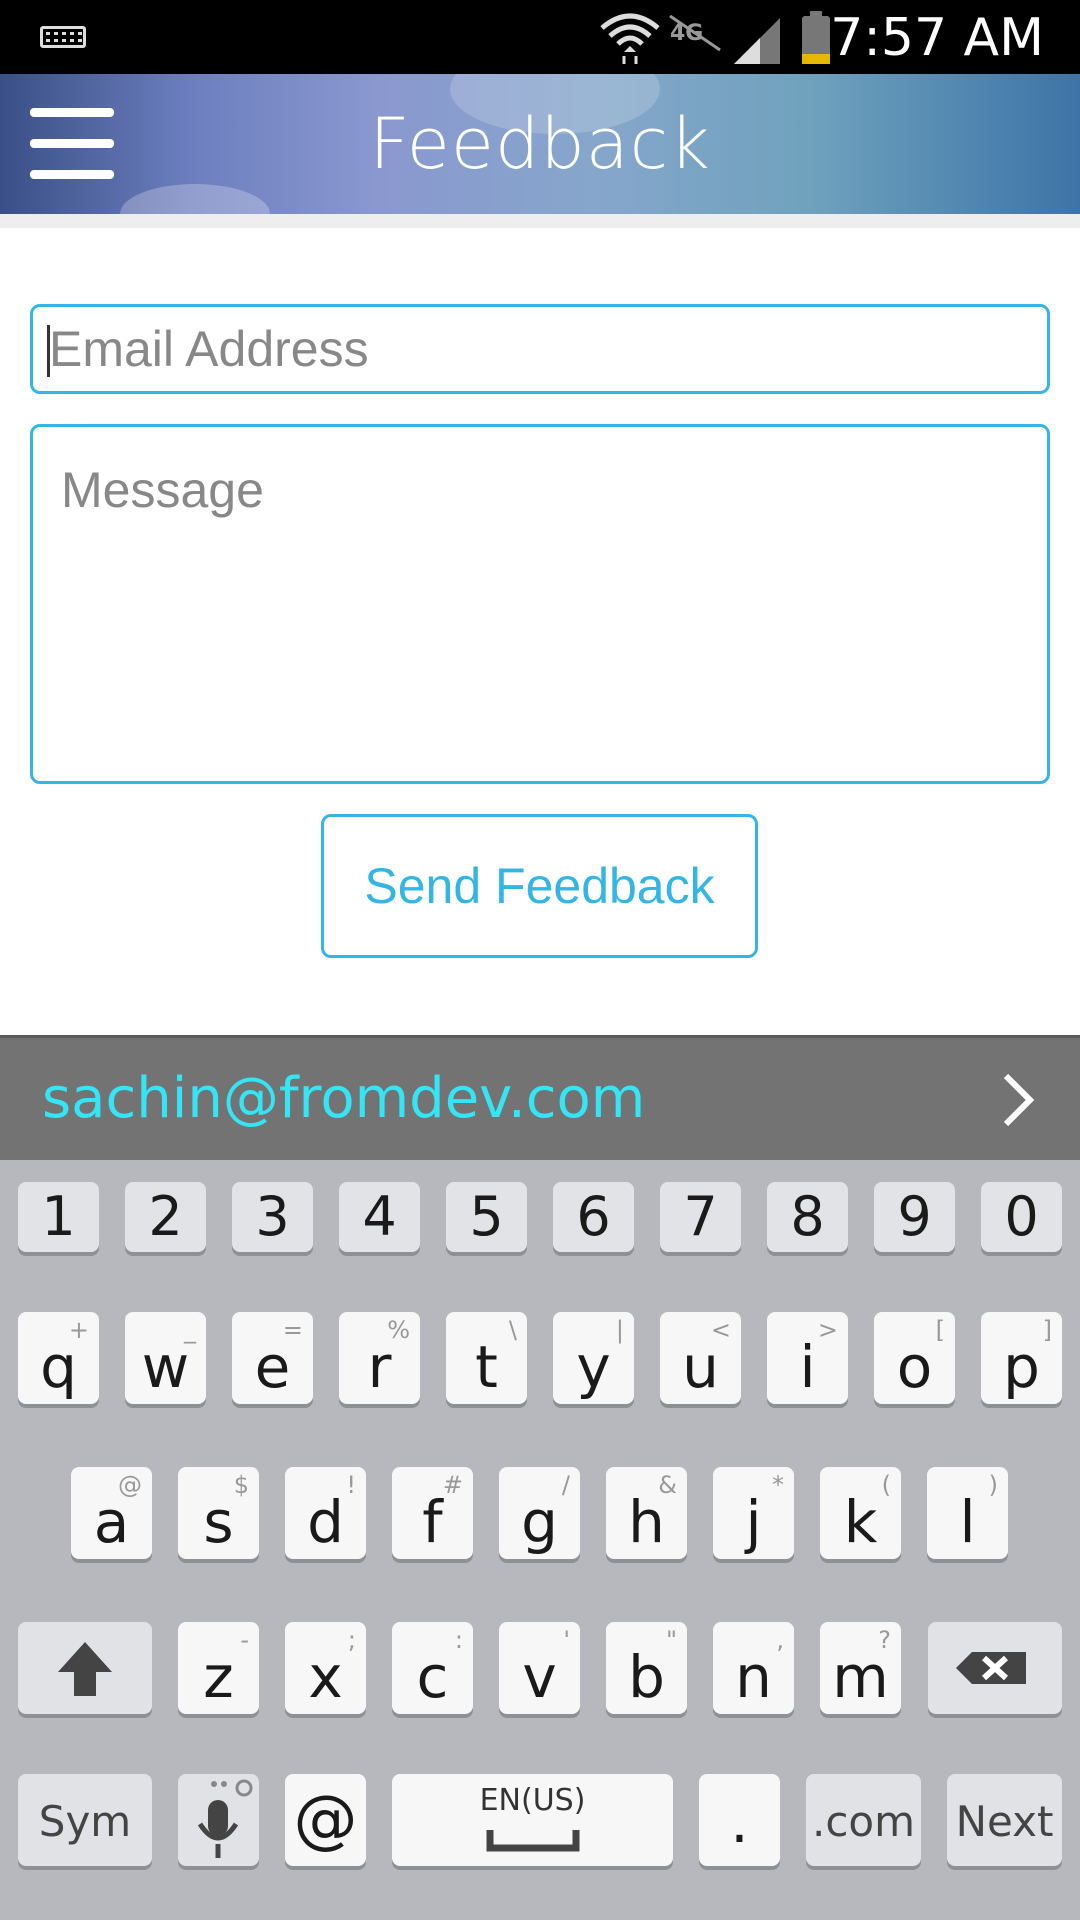 This screenshot has height=1920, width=1080. Describe the element at coordinates (532, 1820) in the screenshot. I see `space-key: EN(US)` at that location.